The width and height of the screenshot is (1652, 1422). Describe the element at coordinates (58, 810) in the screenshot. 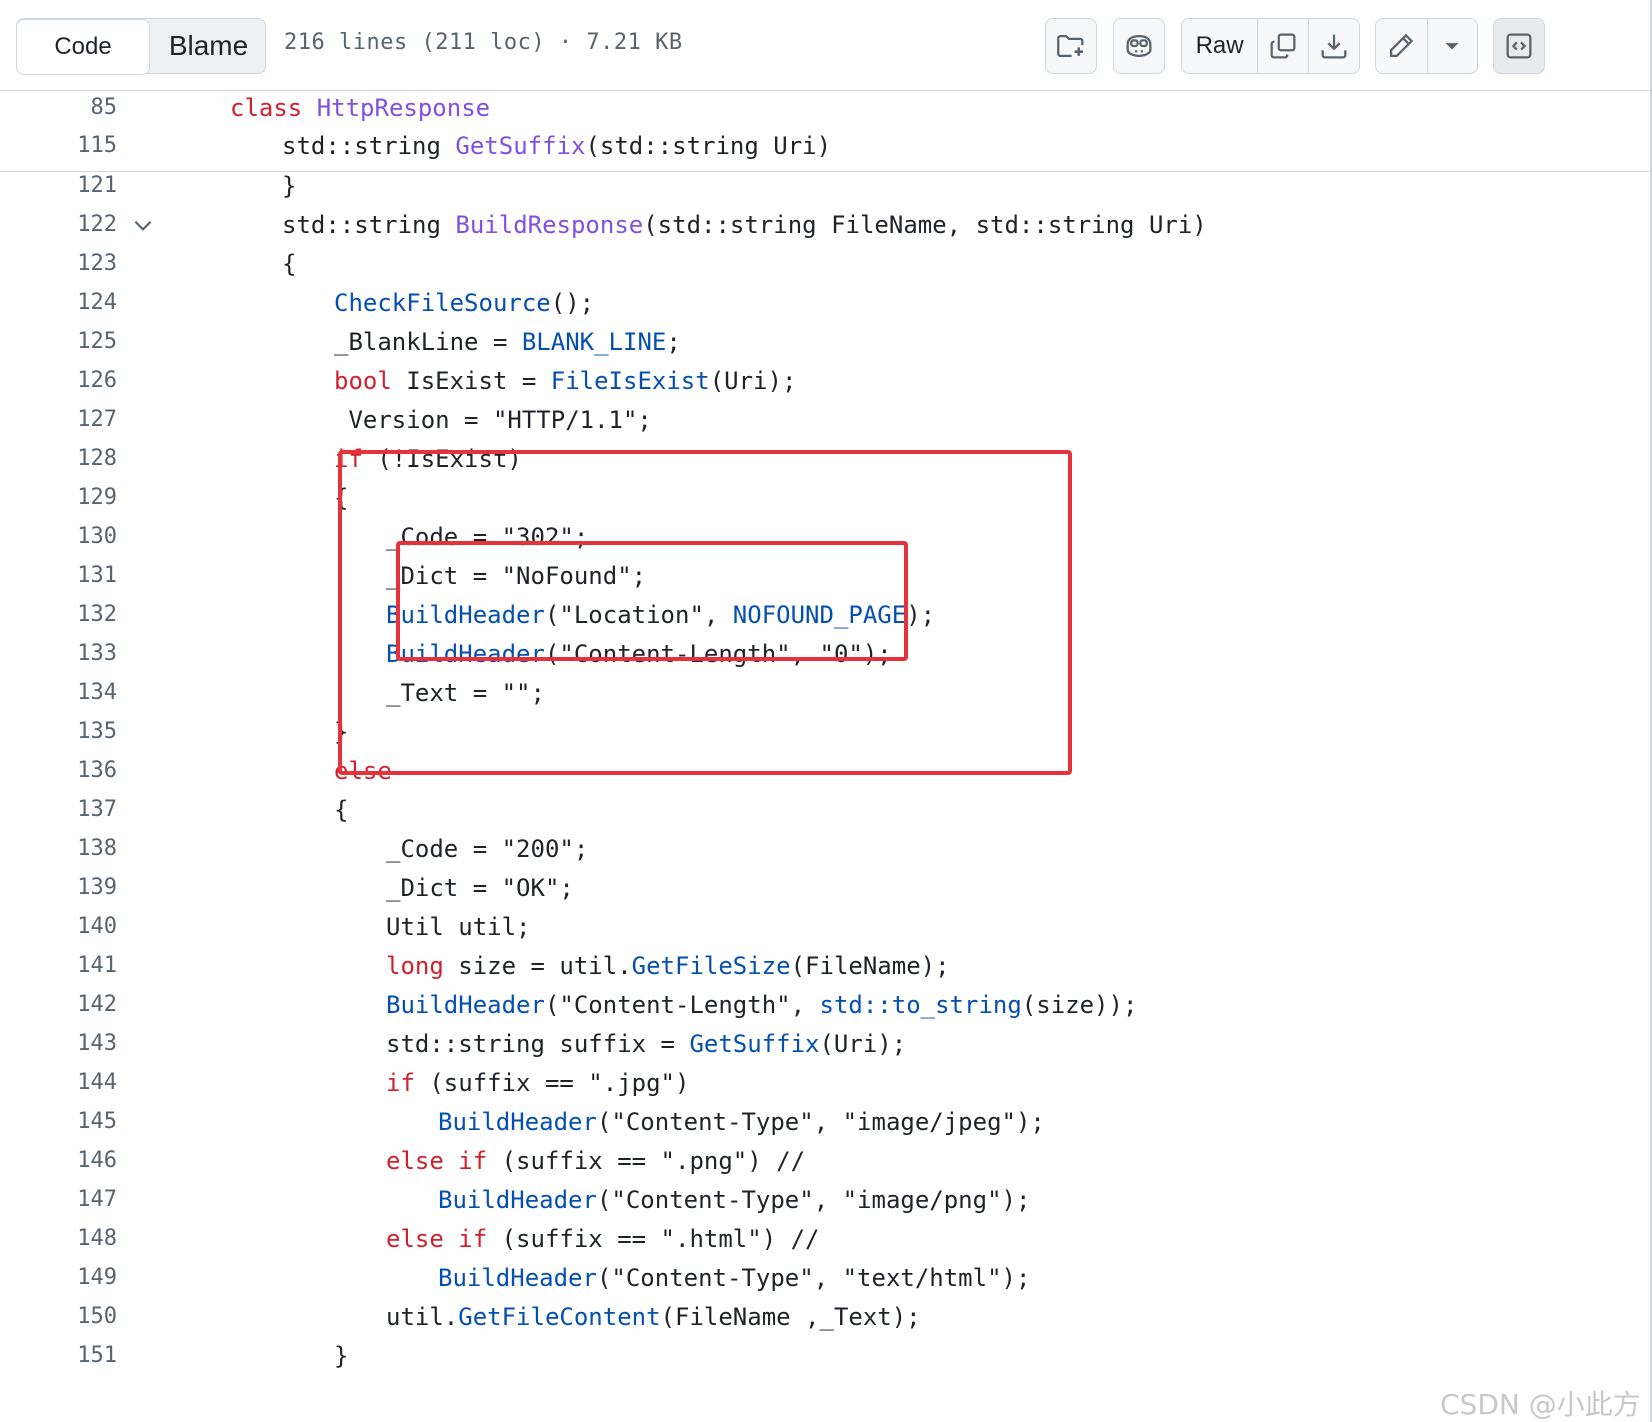

I see `line-number: 137` at that location.